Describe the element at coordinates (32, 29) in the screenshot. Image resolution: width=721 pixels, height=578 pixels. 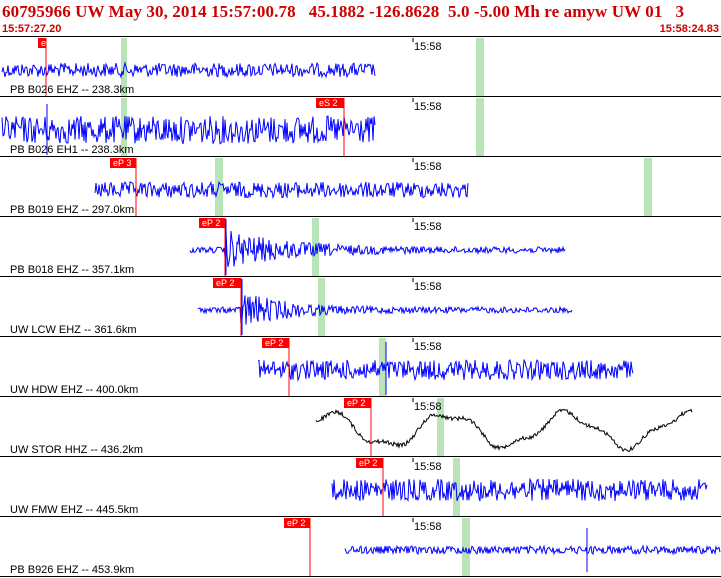
I see `window-start-time: 15:57:27.20` at that location.